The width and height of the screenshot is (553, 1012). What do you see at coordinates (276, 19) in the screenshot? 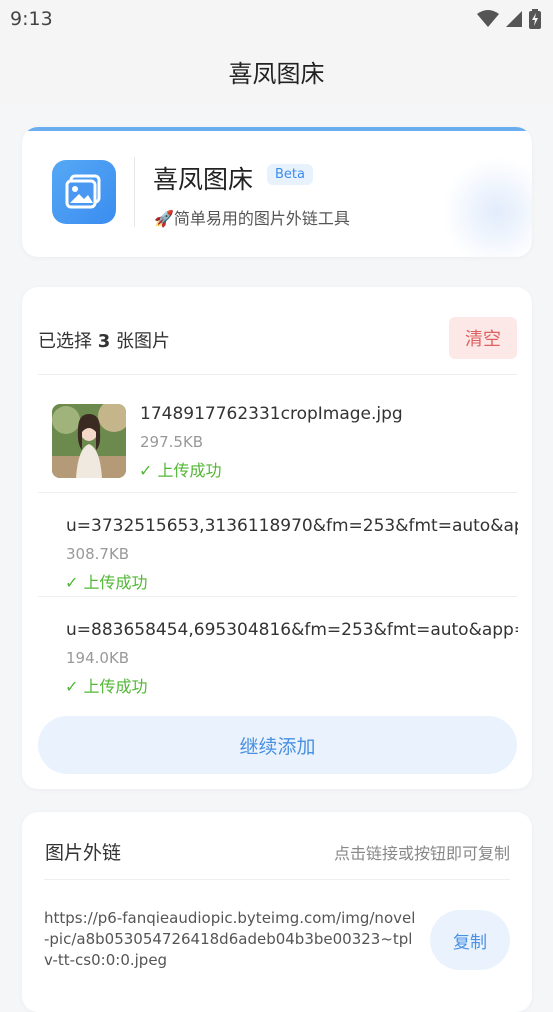
I see `status-bar: 9:13` at bounding box center [276, 19].